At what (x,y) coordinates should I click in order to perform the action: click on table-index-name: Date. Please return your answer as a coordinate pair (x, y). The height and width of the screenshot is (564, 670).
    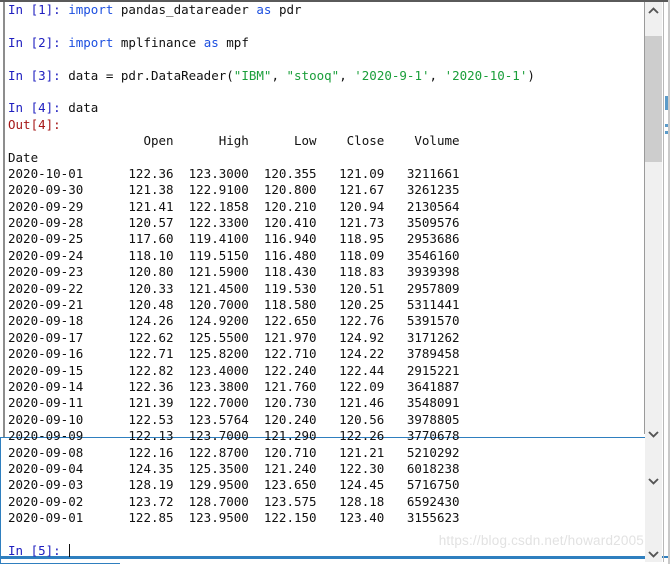
    Looking at the image, I should click on (23, 157).